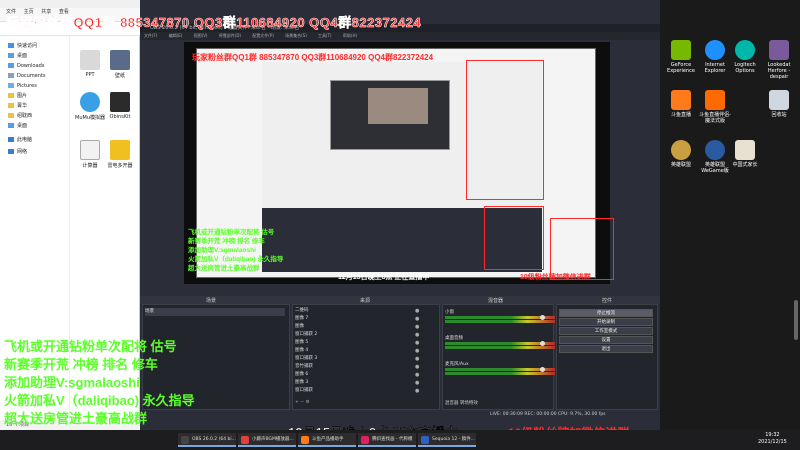 Image resolution: width=800 pixels, height=450 pixels. What do you see at coordinates (772, 439) in the screenshot?
I see `system-clock: 19:32 2021/12/15` at bounding box center [772, 439].